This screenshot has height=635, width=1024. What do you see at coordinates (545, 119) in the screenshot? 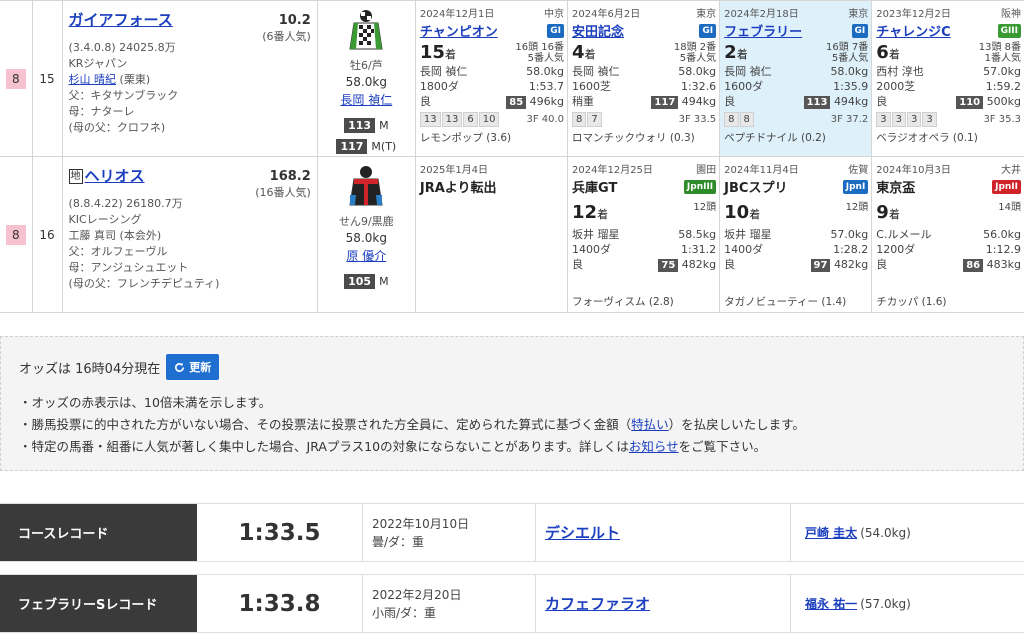
I see `last-3f: 3F 40.0` at bounding box center [545, 119].